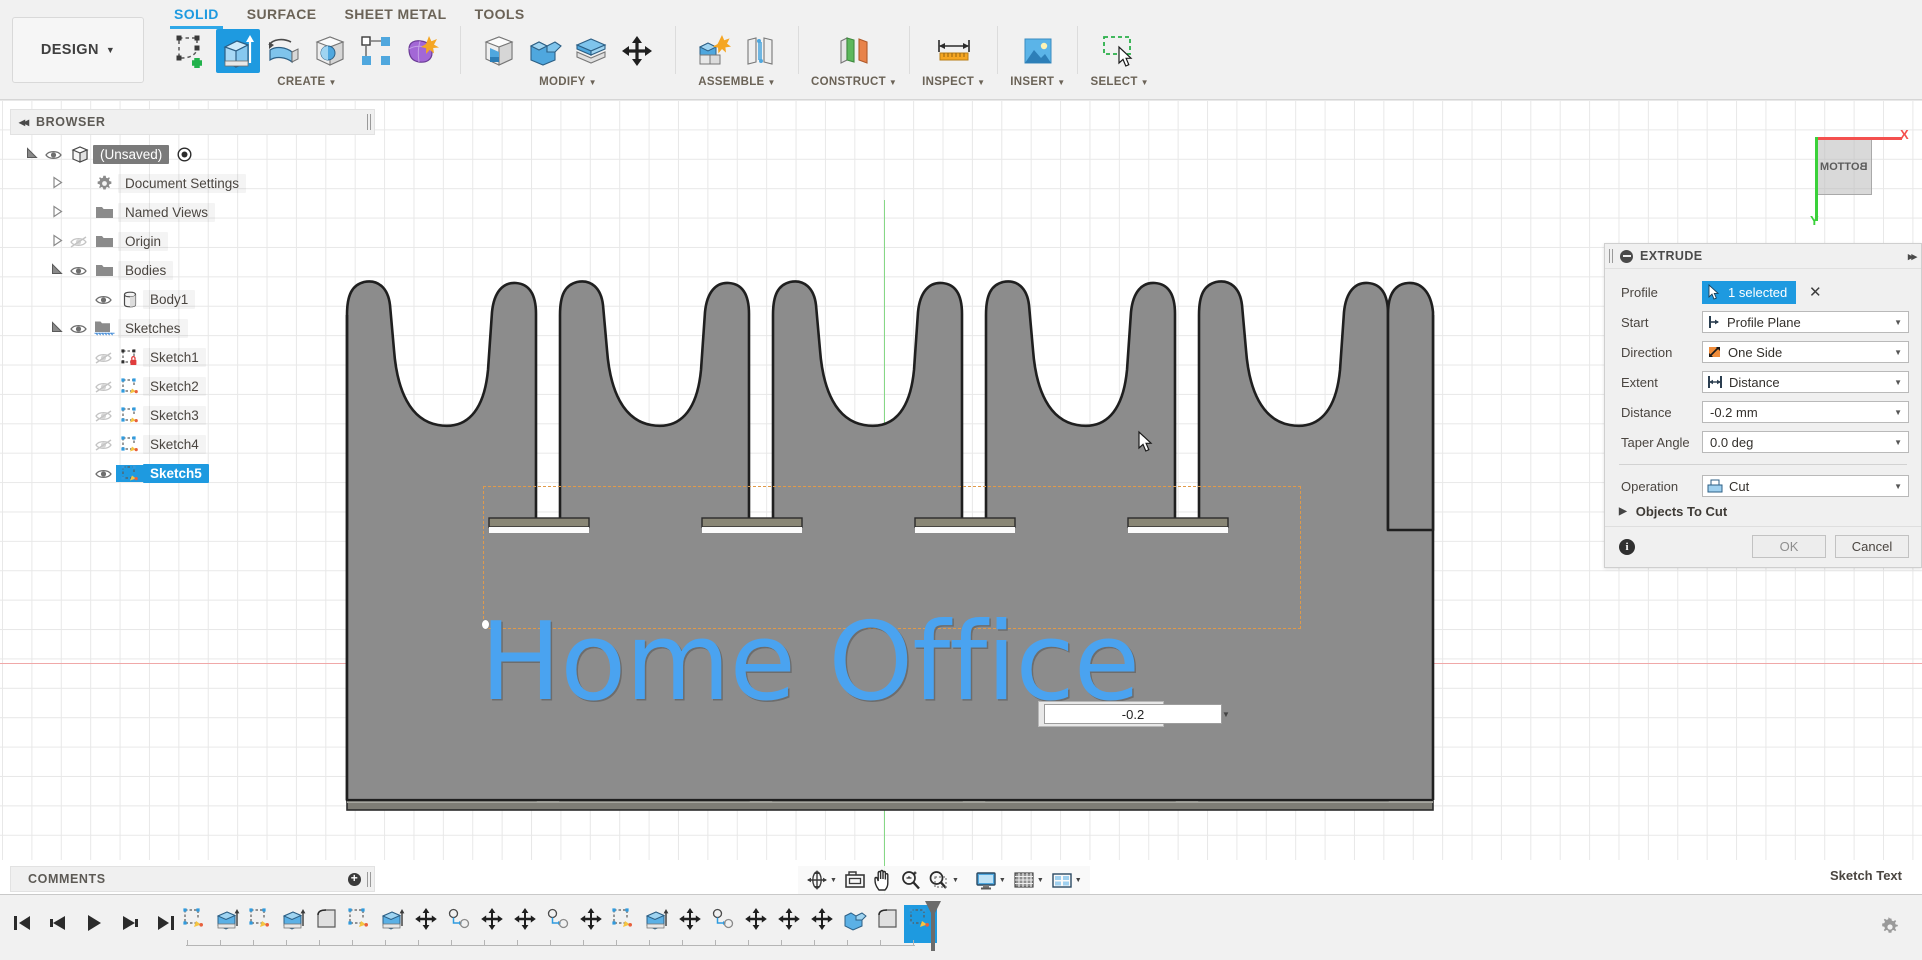 The width and height of the screenshot is (1922, 960). What do you see at coordinates (1749, 292) in the screenshot?
I see `profile-select-button: 1 selected` at bounding box center [1749, 292].